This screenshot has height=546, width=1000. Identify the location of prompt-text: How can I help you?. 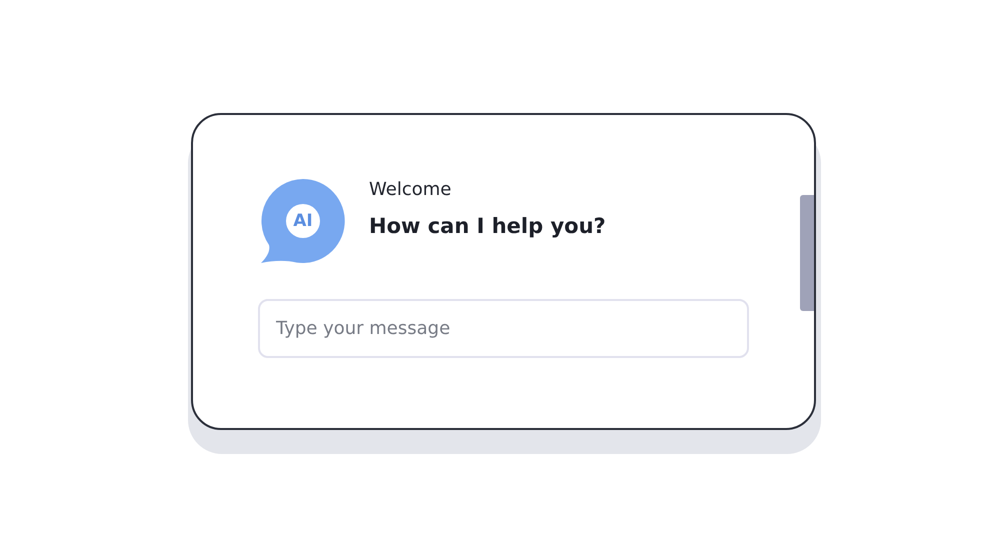
(487, 226).